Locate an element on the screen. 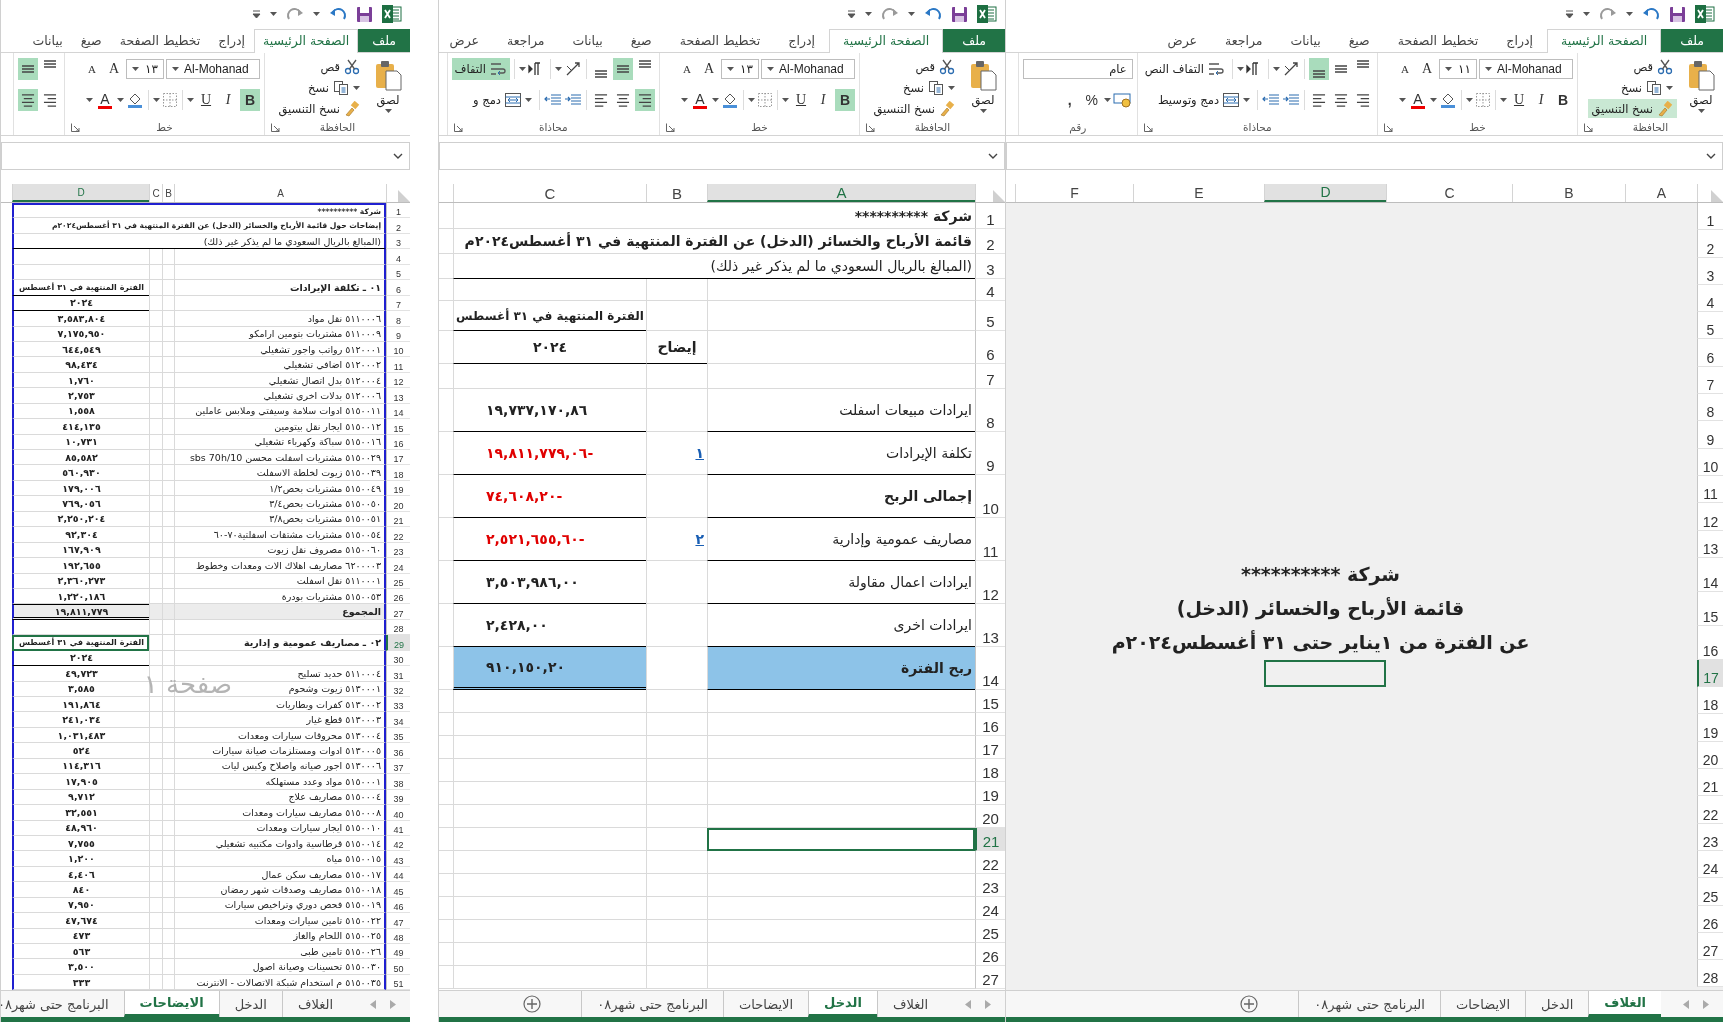 Image resolution: width=1723 pixels, height=1022 pixels. column-header: D is located at coordinates (80, 193).